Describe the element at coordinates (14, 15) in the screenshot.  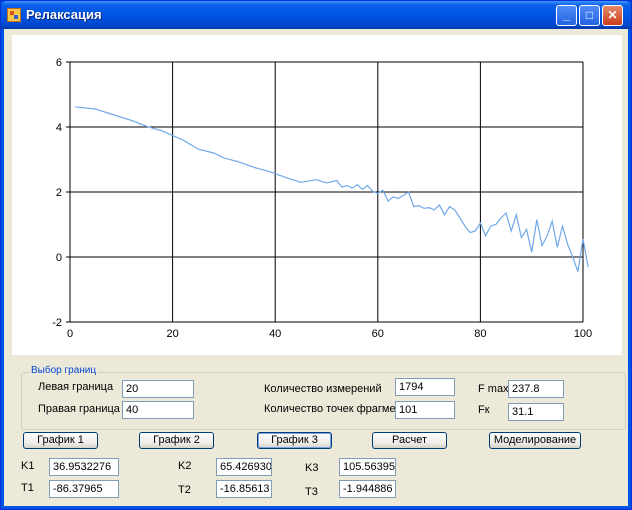
I see `app-icon` at that location.